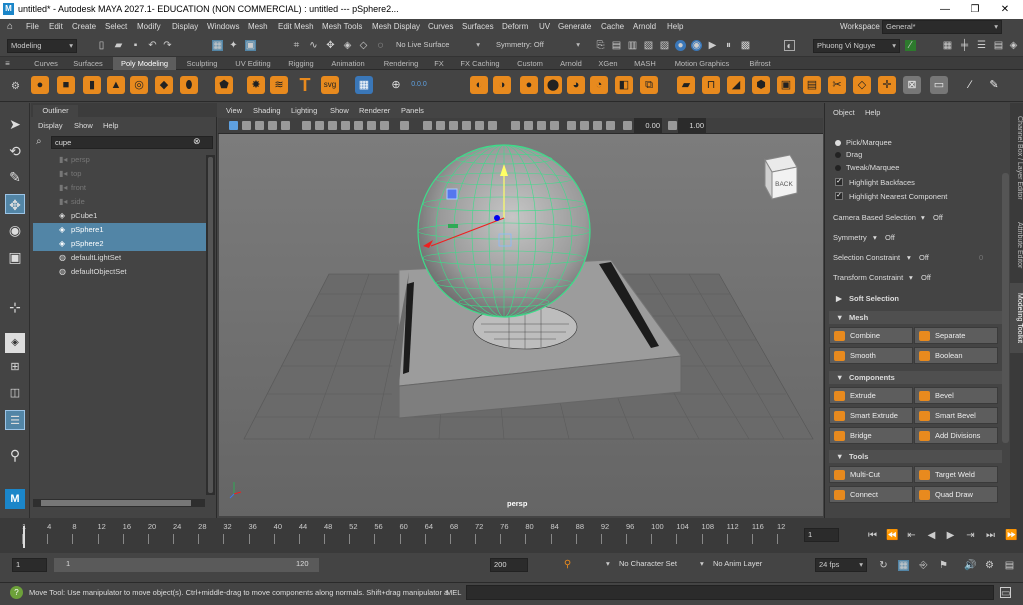 The width and height of the screenshot is (1023, 605). I want to click on image-plane-icon, so click(272, 125).